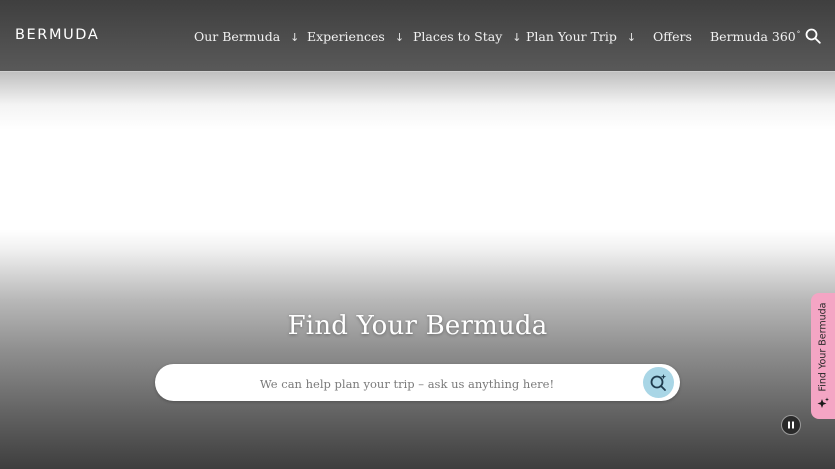 The height and width of the screenshot is (469, 835). Describe the element at coordinates (458, 36) in the screenshot. I see `nav-label: Places to Stay` at that location.